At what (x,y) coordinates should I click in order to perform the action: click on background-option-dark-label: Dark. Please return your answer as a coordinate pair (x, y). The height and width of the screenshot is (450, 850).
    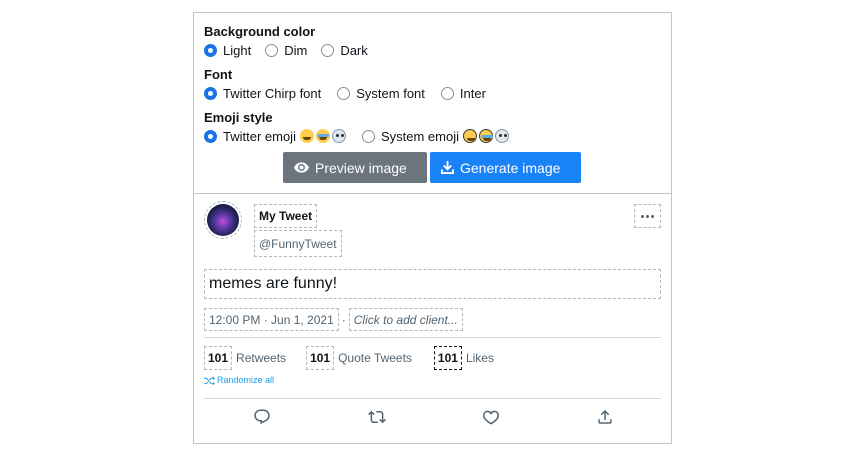
    Looking at the image, I should click on (354, 50).